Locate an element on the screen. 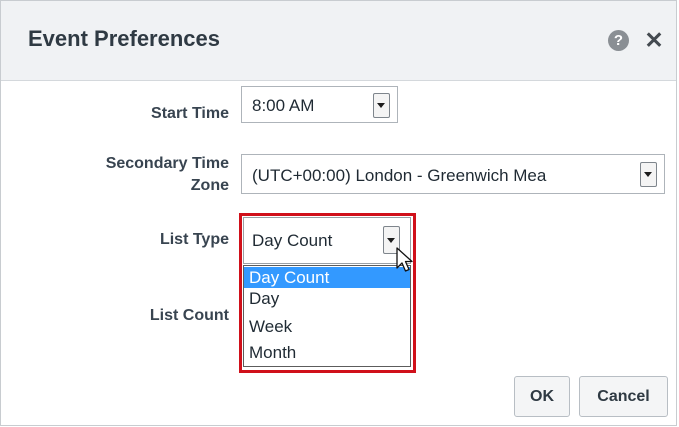  dialog-title: Event Preferences is located at coordinates (124, 38).